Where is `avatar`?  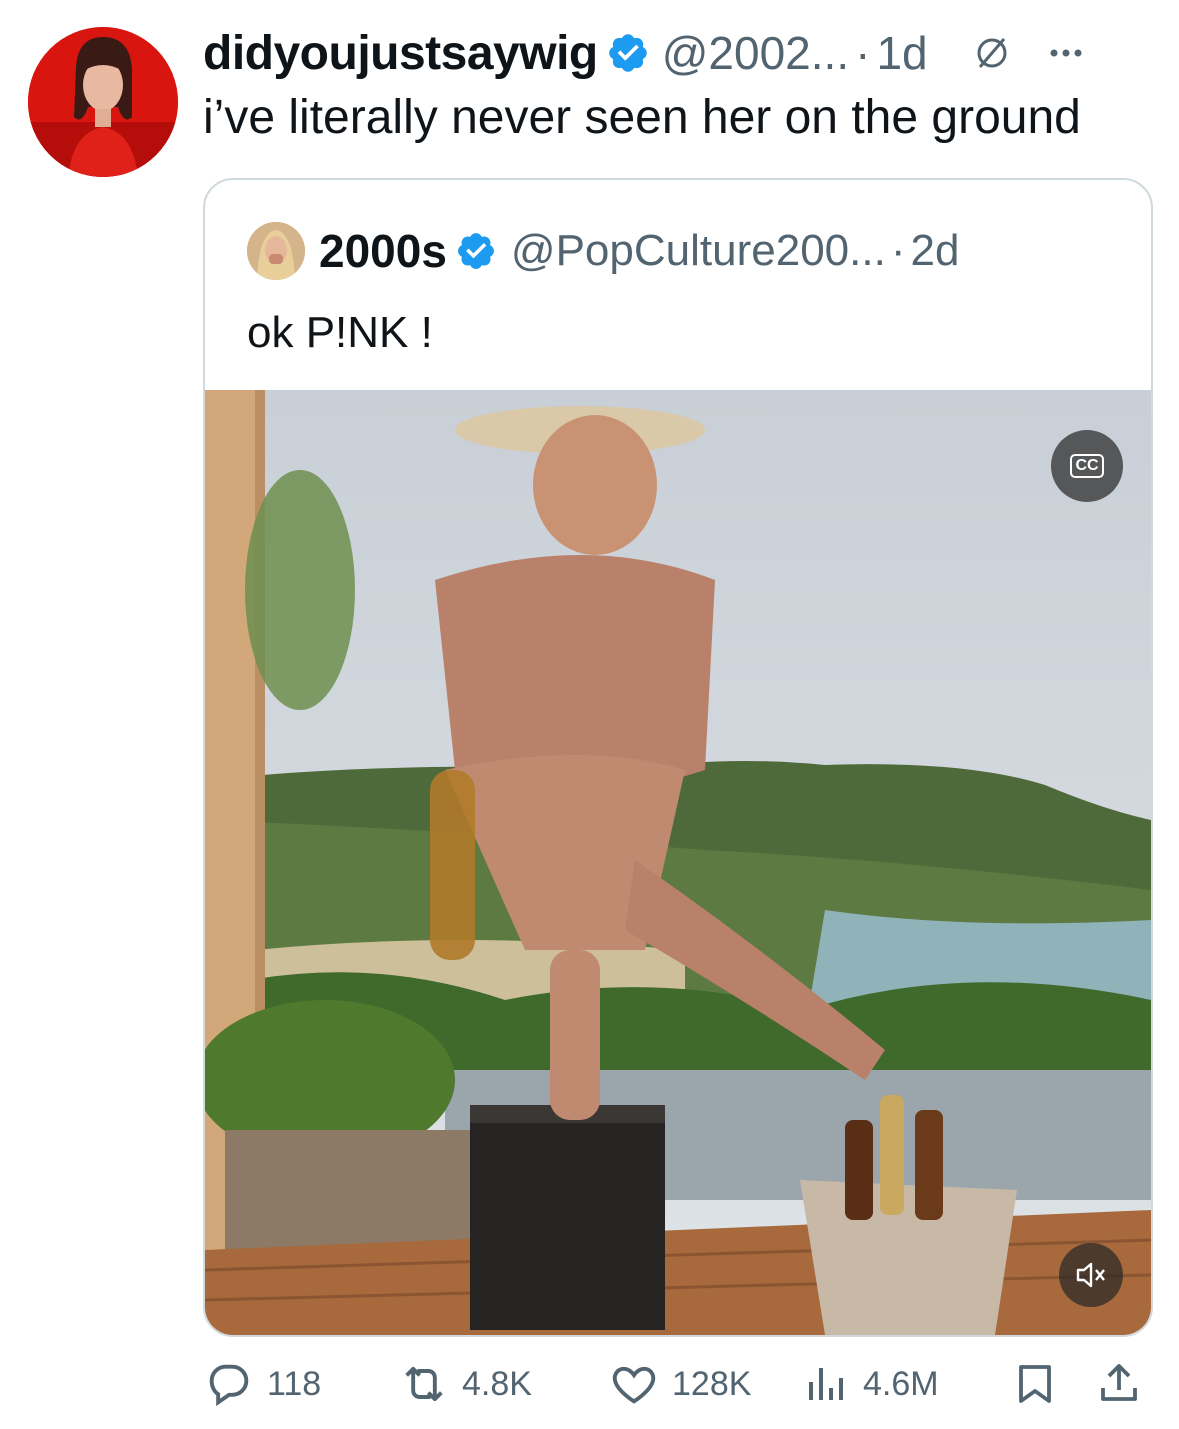 avatar is located at coordinates (103, 102).